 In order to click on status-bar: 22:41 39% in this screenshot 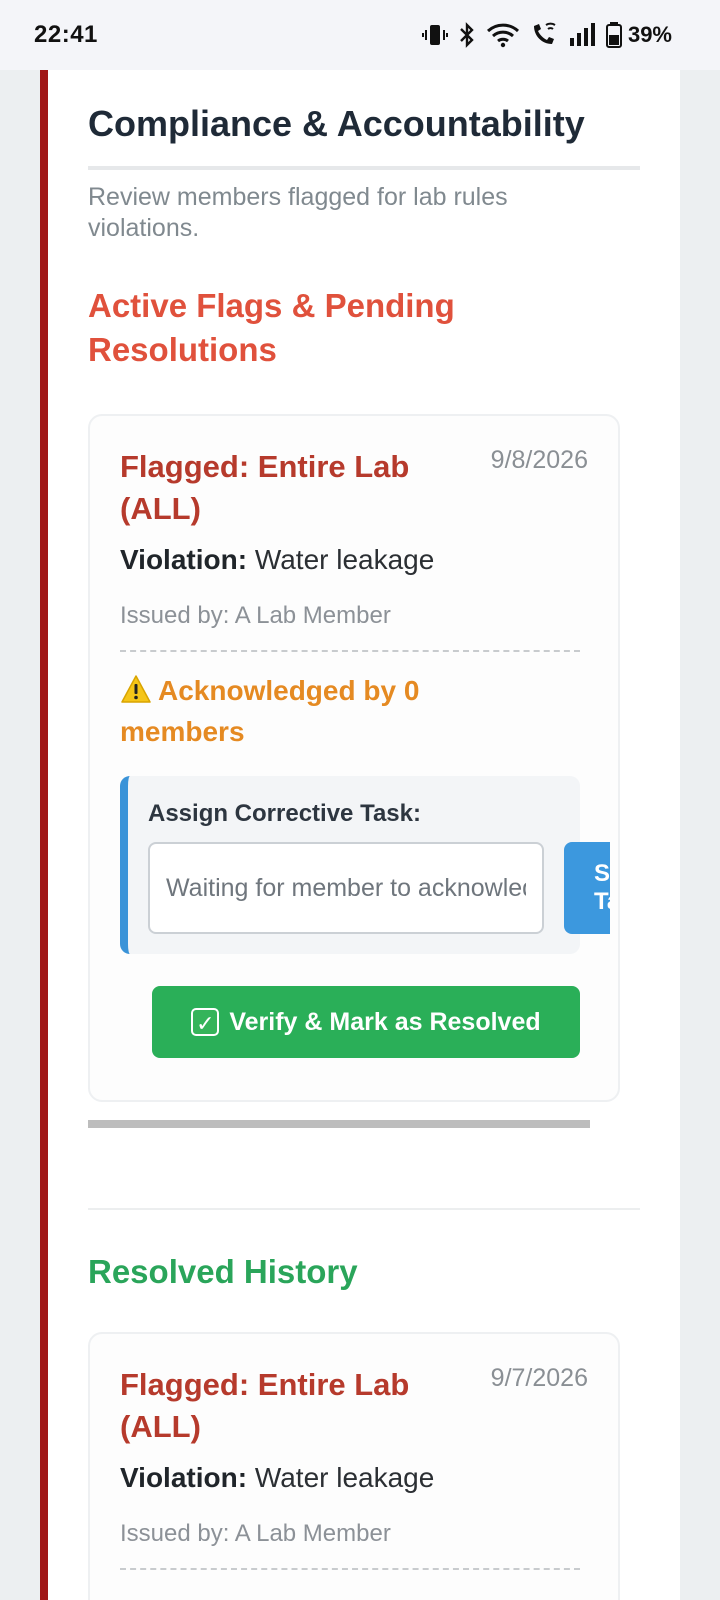, I will do `click(360, 35)`.